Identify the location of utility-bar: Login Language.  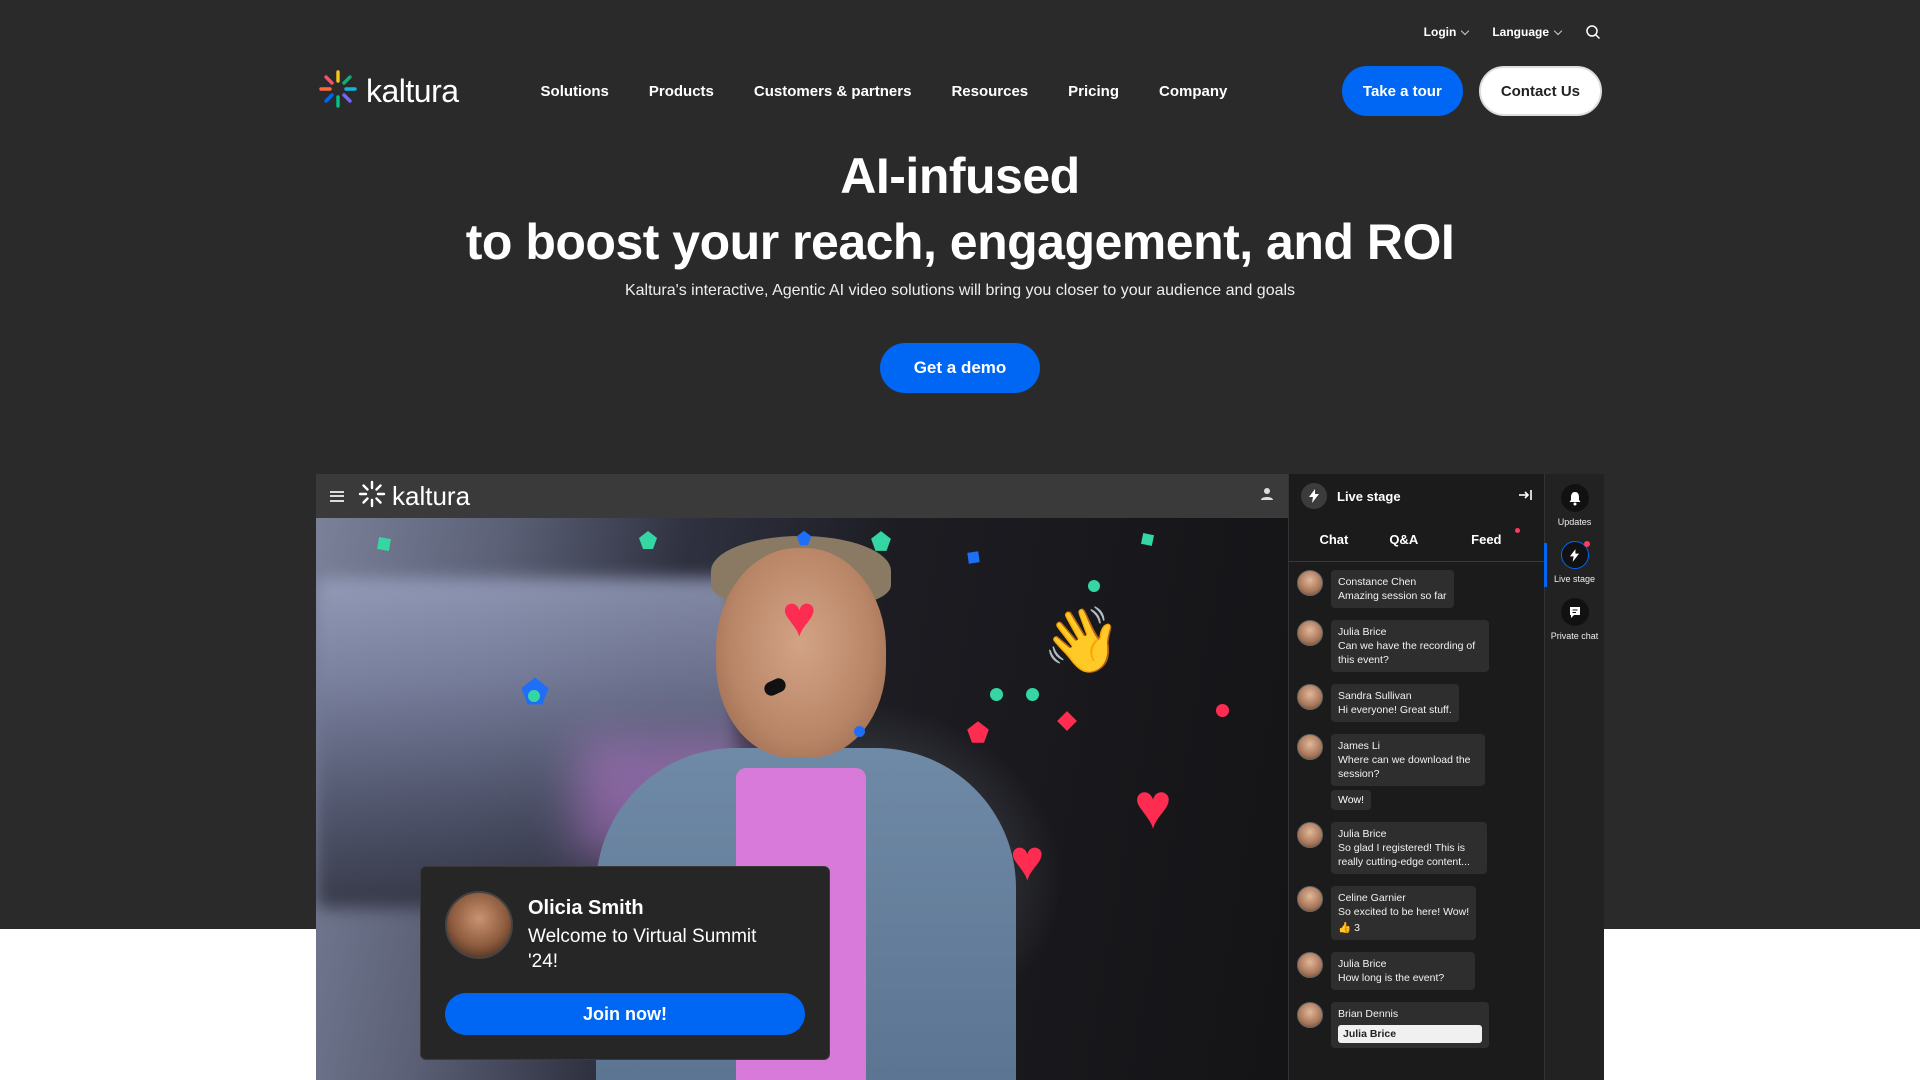
(1512, 32).